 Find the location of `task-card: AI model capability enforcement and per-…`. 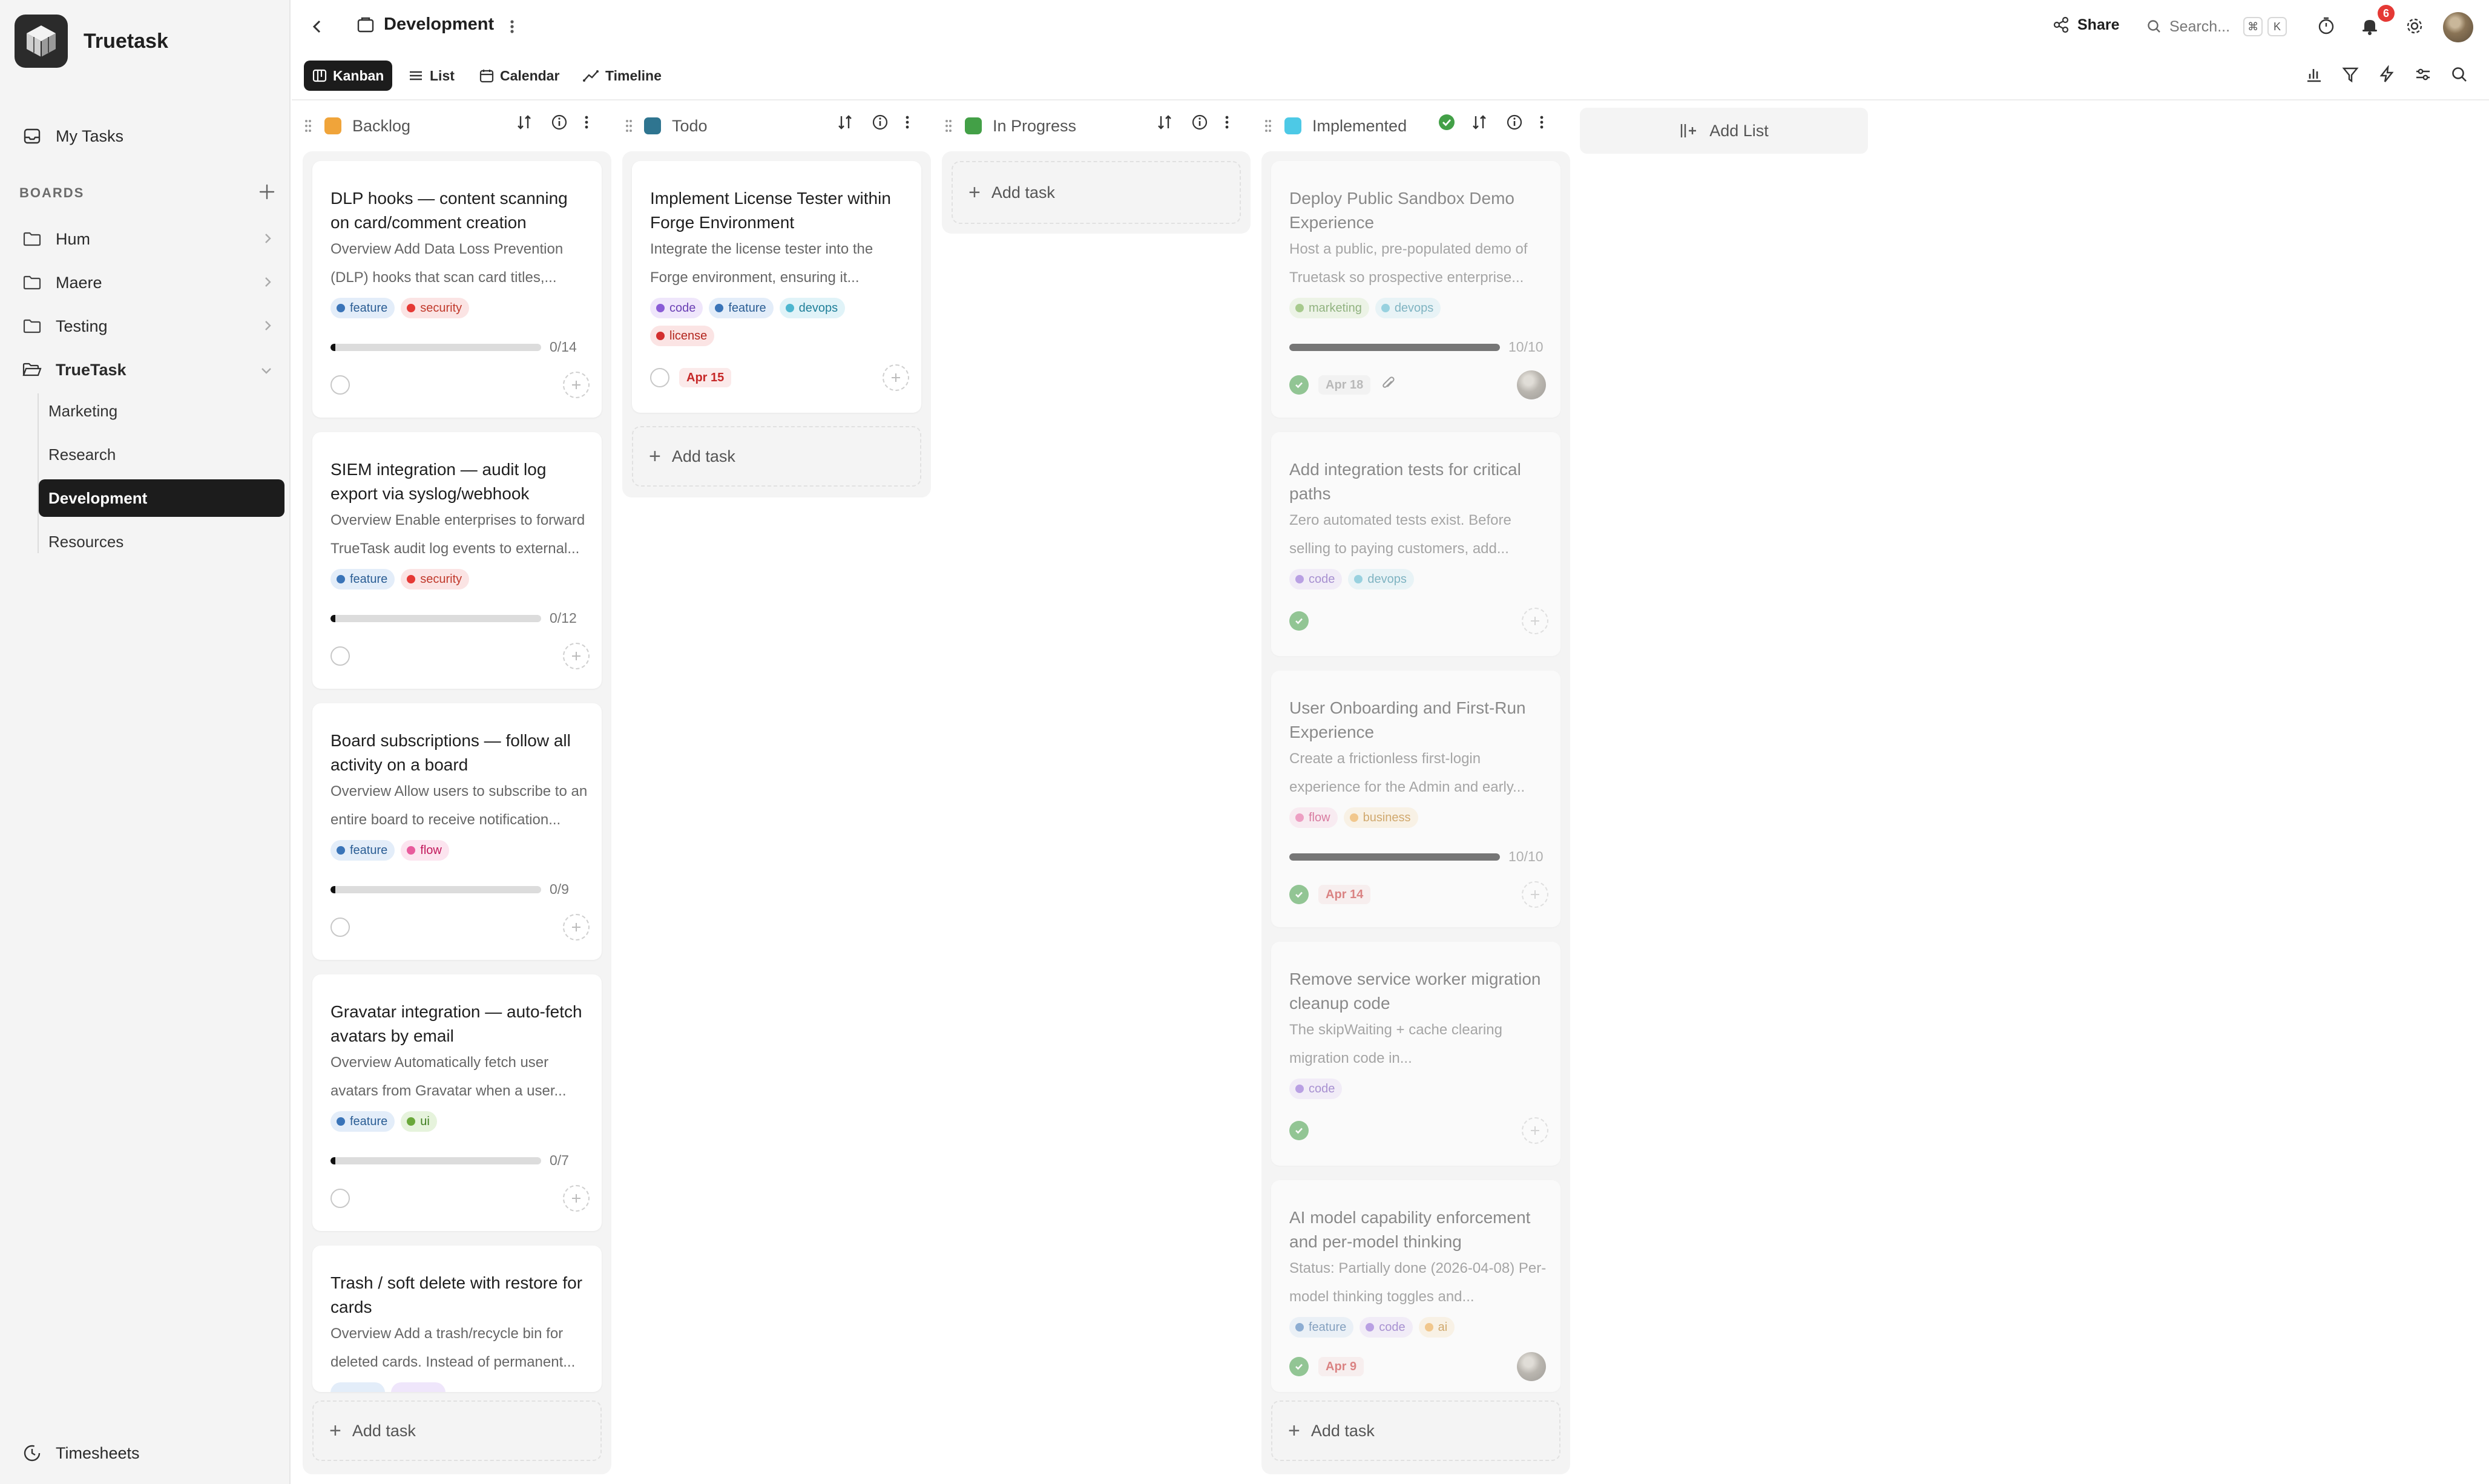

task-card: AI model capability enforcement and per-… is located at coordinates (1415, 1286).